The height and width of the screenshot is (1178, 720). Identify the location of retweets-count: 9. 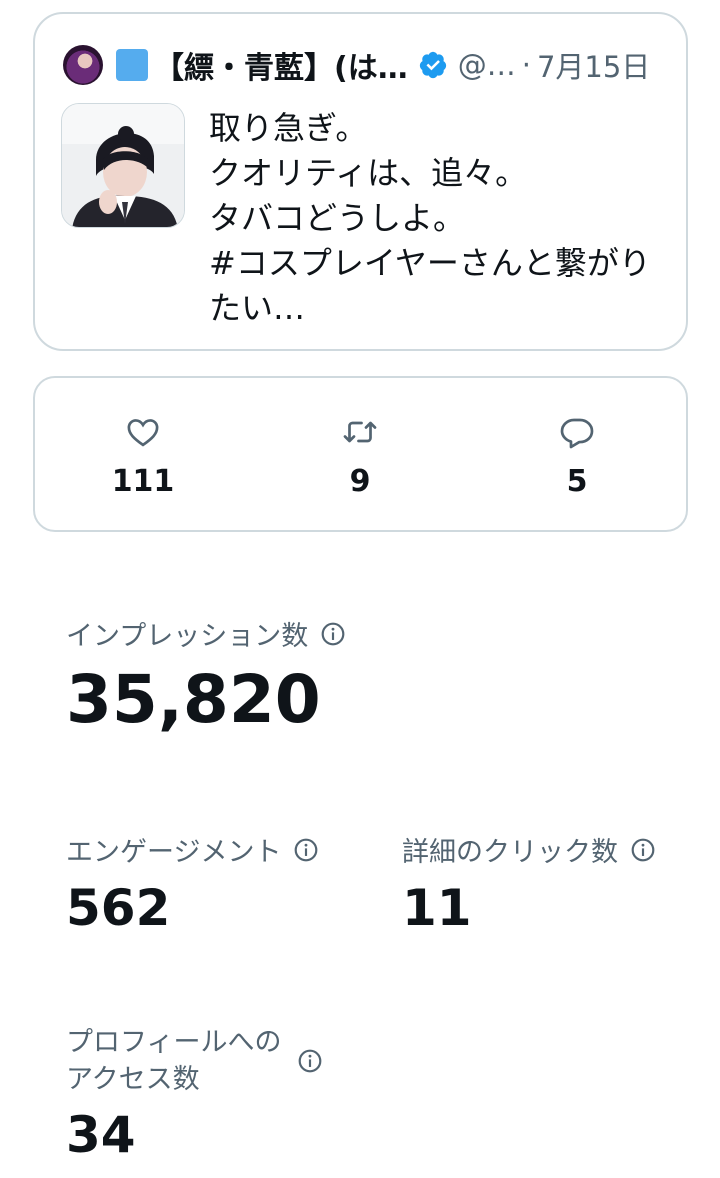
(360, 481).